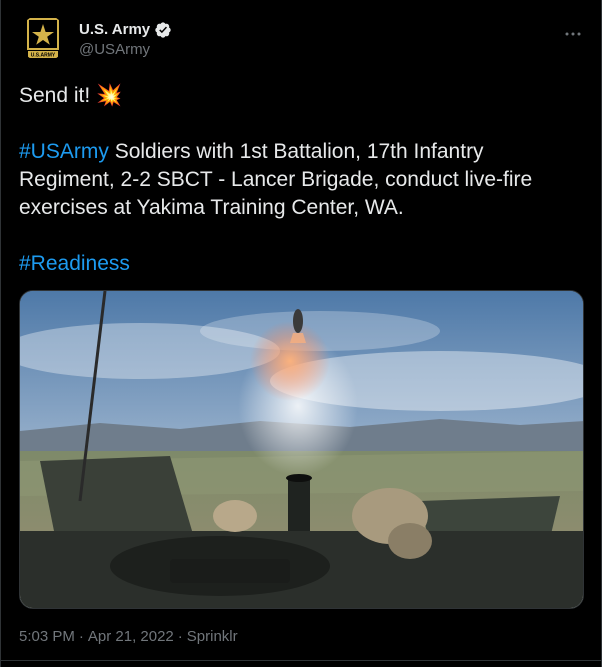 This screenshot has height=667, width=602. Describe the element at coordinates (302, 40) in the screenshot. I see `tweet-header: U.S.ARMY U.S. Army @USArmy` at that location.